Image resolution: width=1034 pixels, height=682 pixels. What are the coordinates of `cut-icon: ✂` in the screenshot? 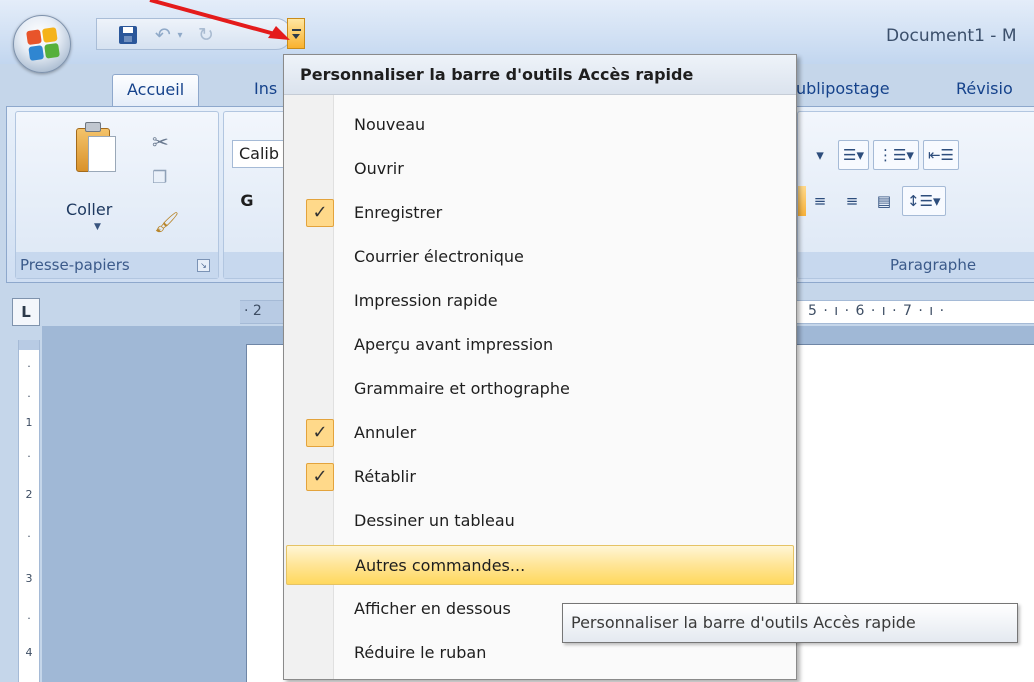 It's located at (160, 142).